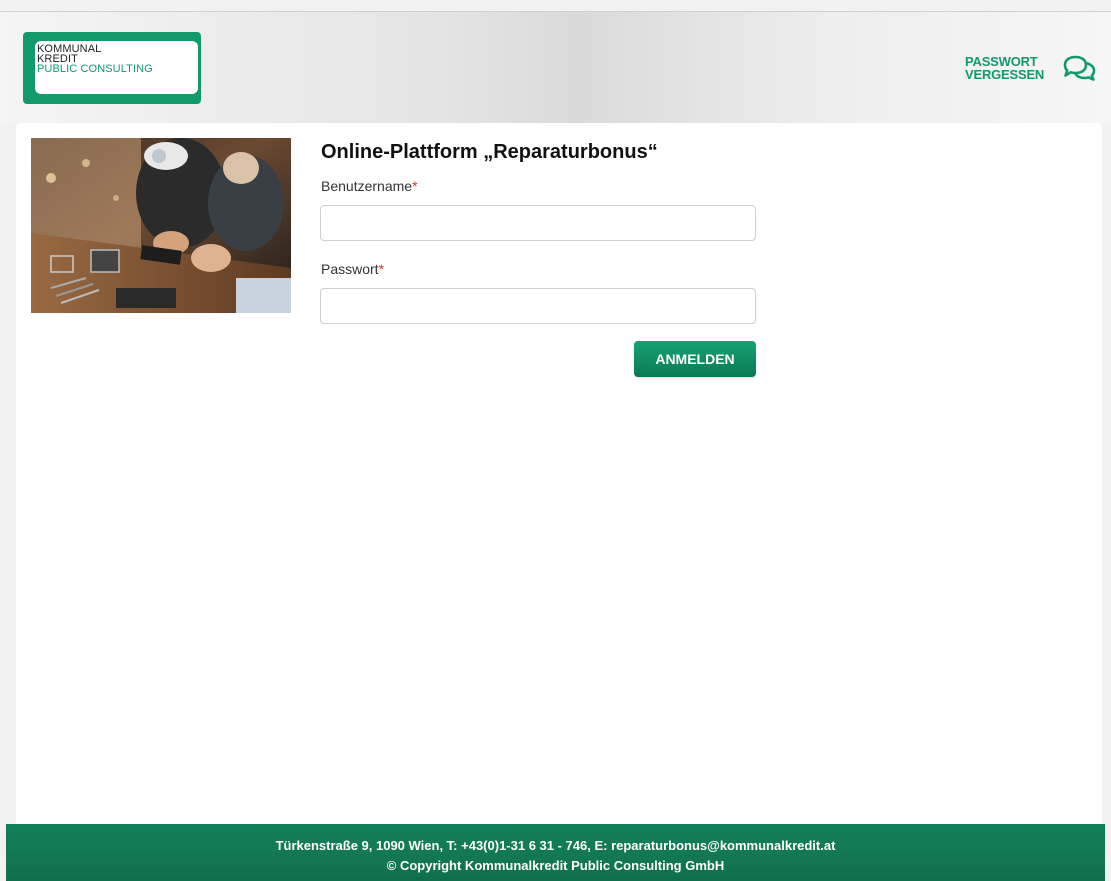 The width and height of the screenshot is (1111, 881). I want to click on company-logo: KOMMUNAL KREDIT PUBLIC CONSULTING, so click(112, 68).